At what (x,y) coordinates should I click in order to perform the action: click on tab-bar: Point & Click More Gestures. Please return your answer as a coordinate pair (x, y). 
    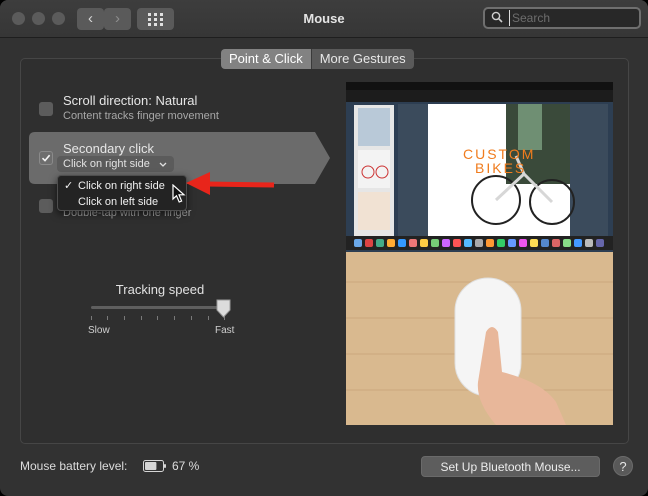
    Looking at the image, I should click on (317, 59).